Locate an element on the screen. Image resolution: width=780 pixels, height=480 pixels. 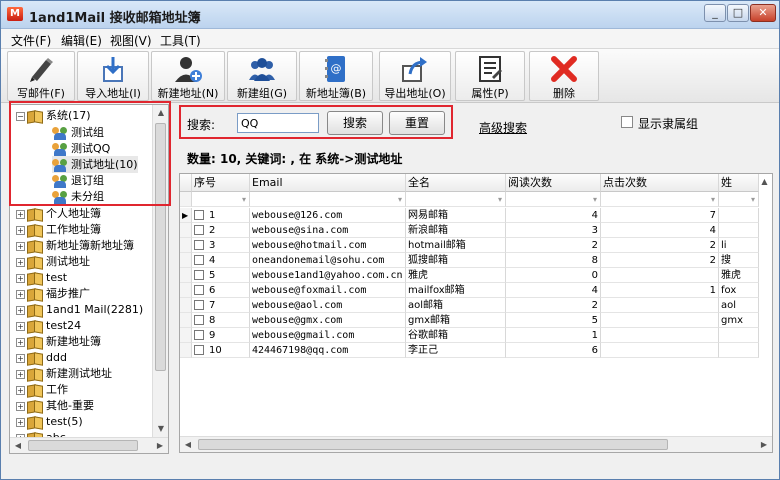
column-header-reads: 阅读次数 is located at coordinates (553, 183).